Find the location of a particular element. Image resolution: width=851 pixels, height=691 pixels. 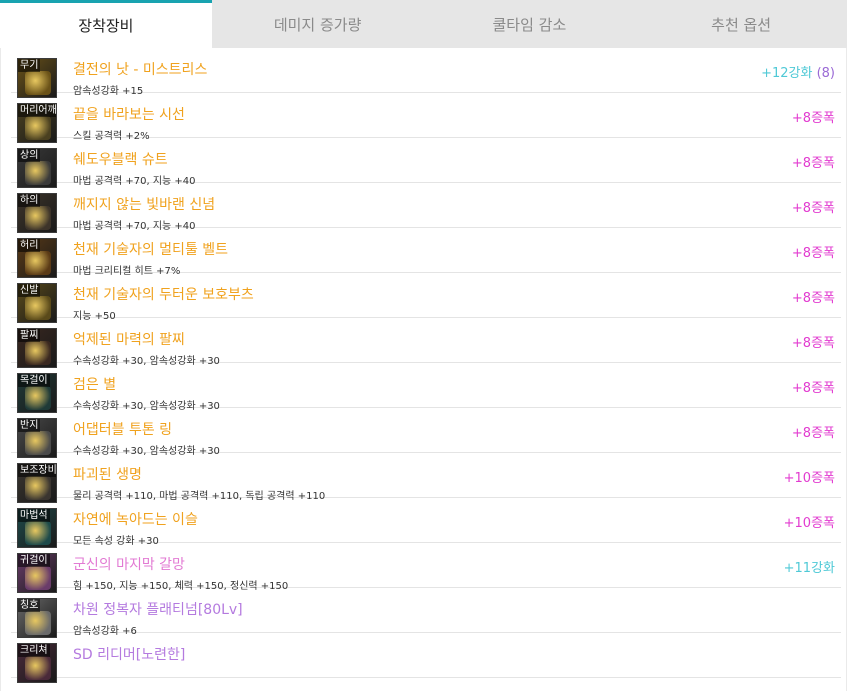

equipment-row: 머리어깨 끝을 바라보는 시선 스킬 공격력 +2% +8증폭 is located at coordinates (426, 118).